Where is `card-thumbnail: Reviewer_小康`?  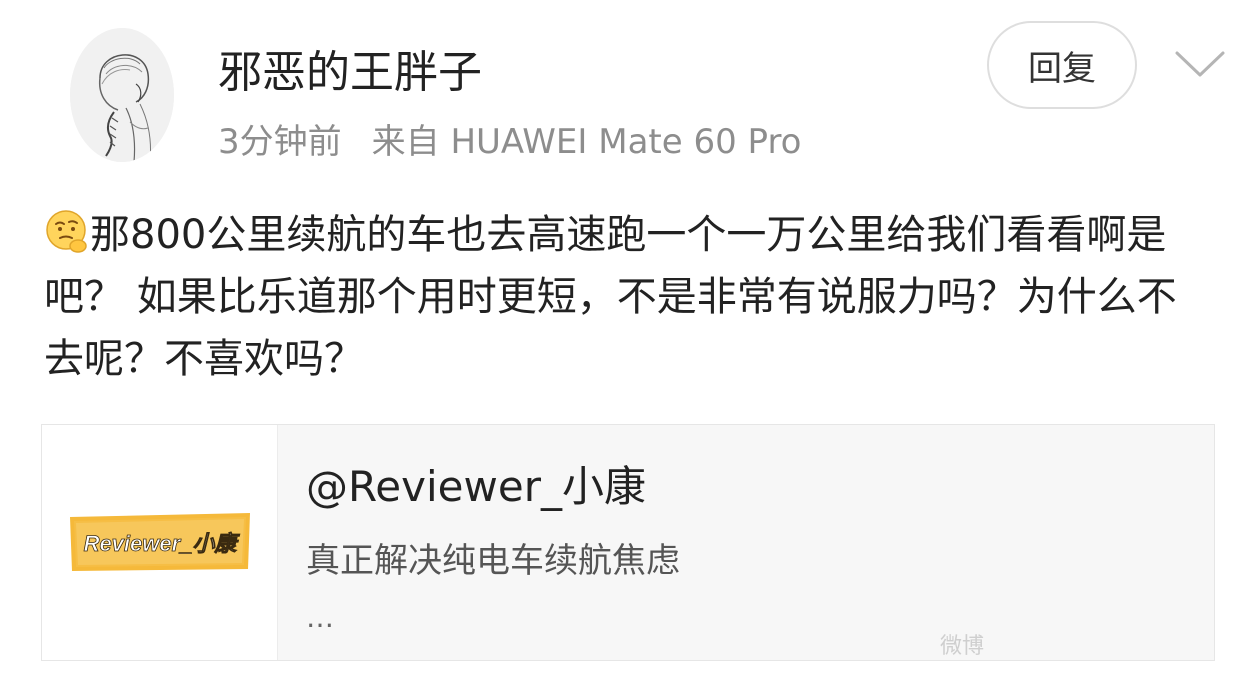 card-thumbnail: Reviewer_小康 is located at coordinates (160, 542).